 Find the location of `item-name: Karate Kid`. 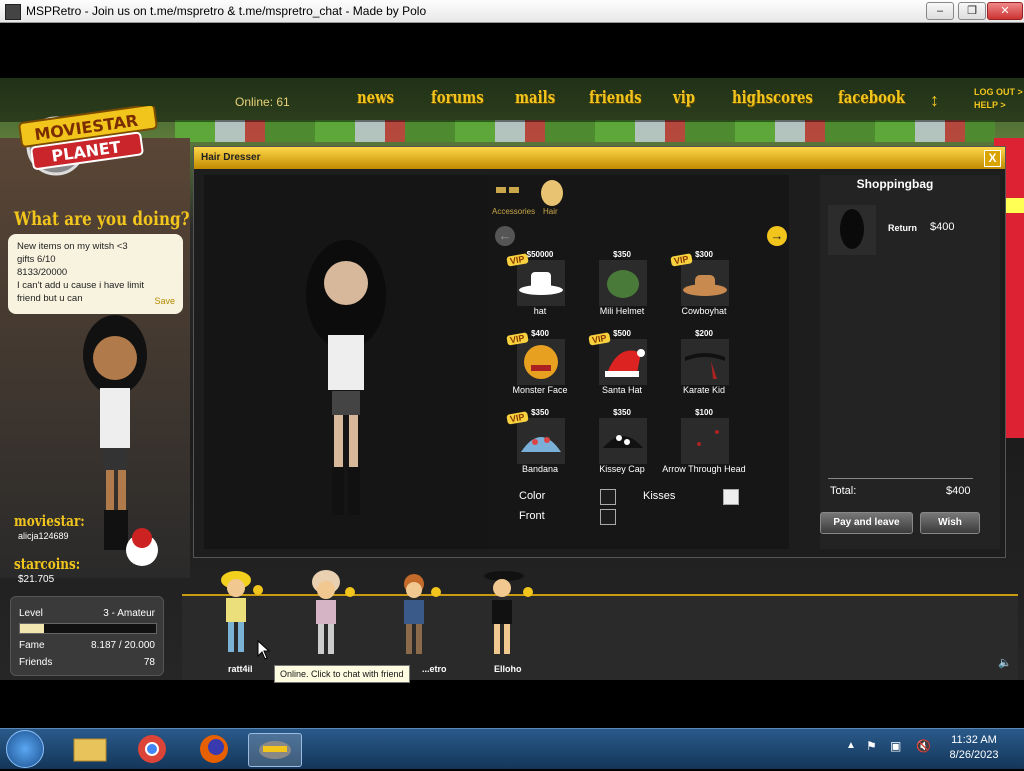

item-name: Karate Kid is located at coordinates (704, 390).